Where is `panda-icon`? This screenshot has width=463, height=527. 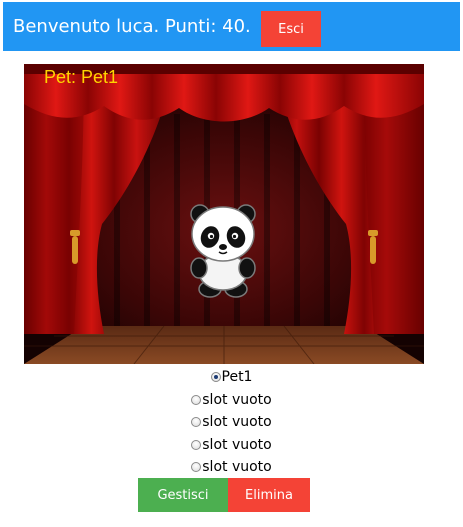 panda-icon is located at coordinates (224, 252).